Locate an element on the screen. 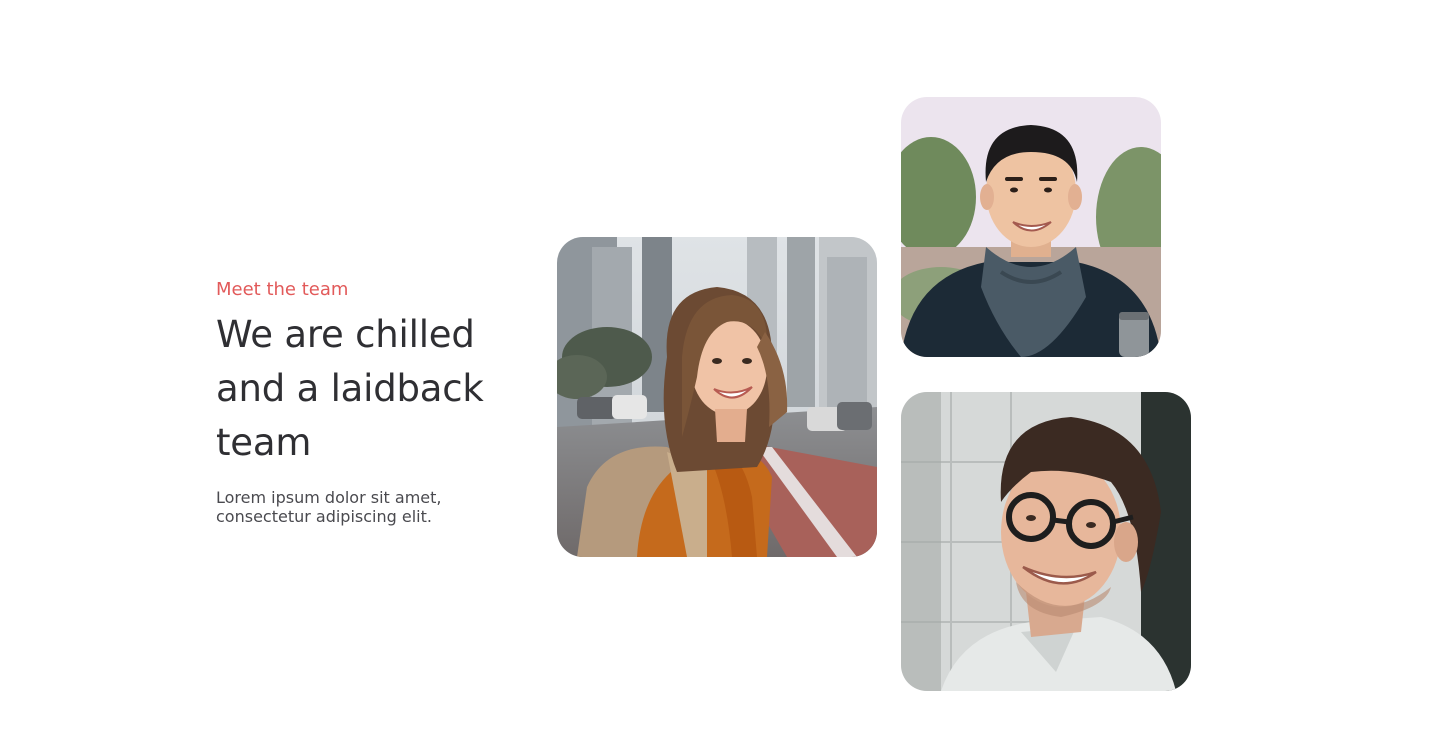  team-photo-man-glasses is located at coordinates (1046, 541).